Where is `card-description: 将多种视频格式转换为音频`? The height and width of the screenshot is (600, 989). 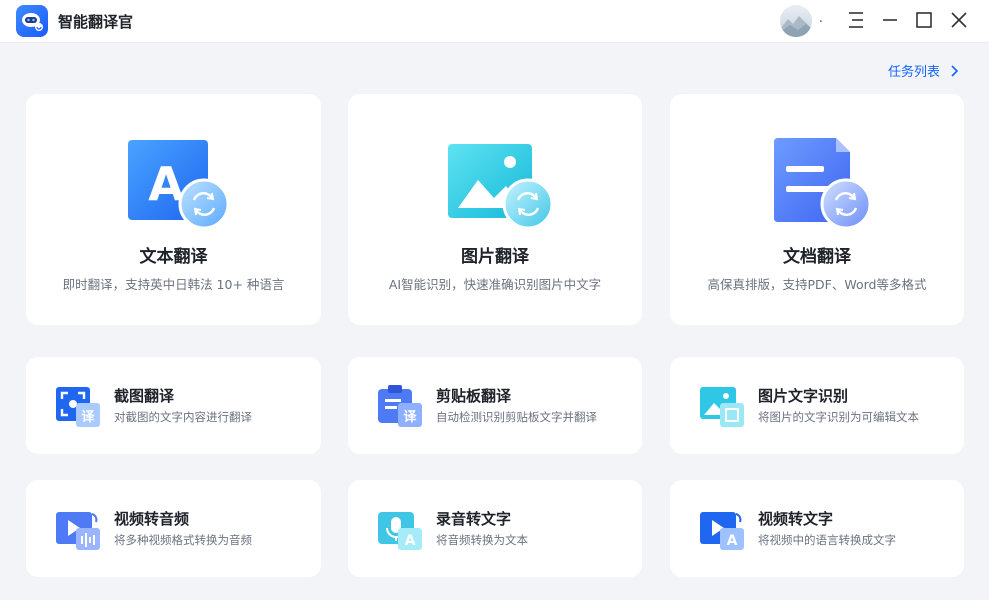
card-description: 将多种视频格式转换为音频 is located at coordinates (183, 540).